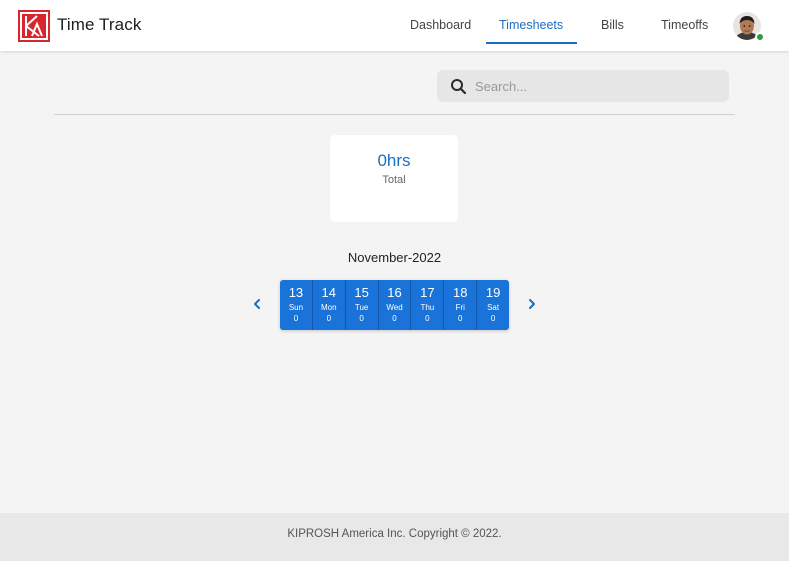 Image resolution: width=789 pixels, height=561 pixels. What do you see at coordinates (440, 25) in the screenshot?
I see `tab-dashboard: Dashboard` at bounding box center [440, 25].